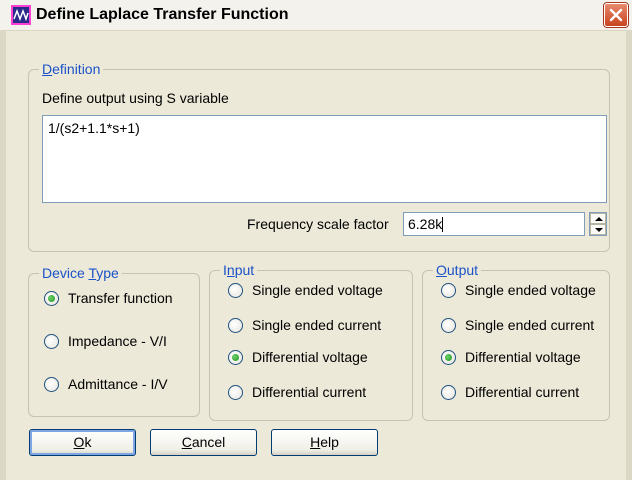 The width and height of the screenshot is (632, 480). I want to click on radio-transfer-function: Transfer function, so click(108, 298).